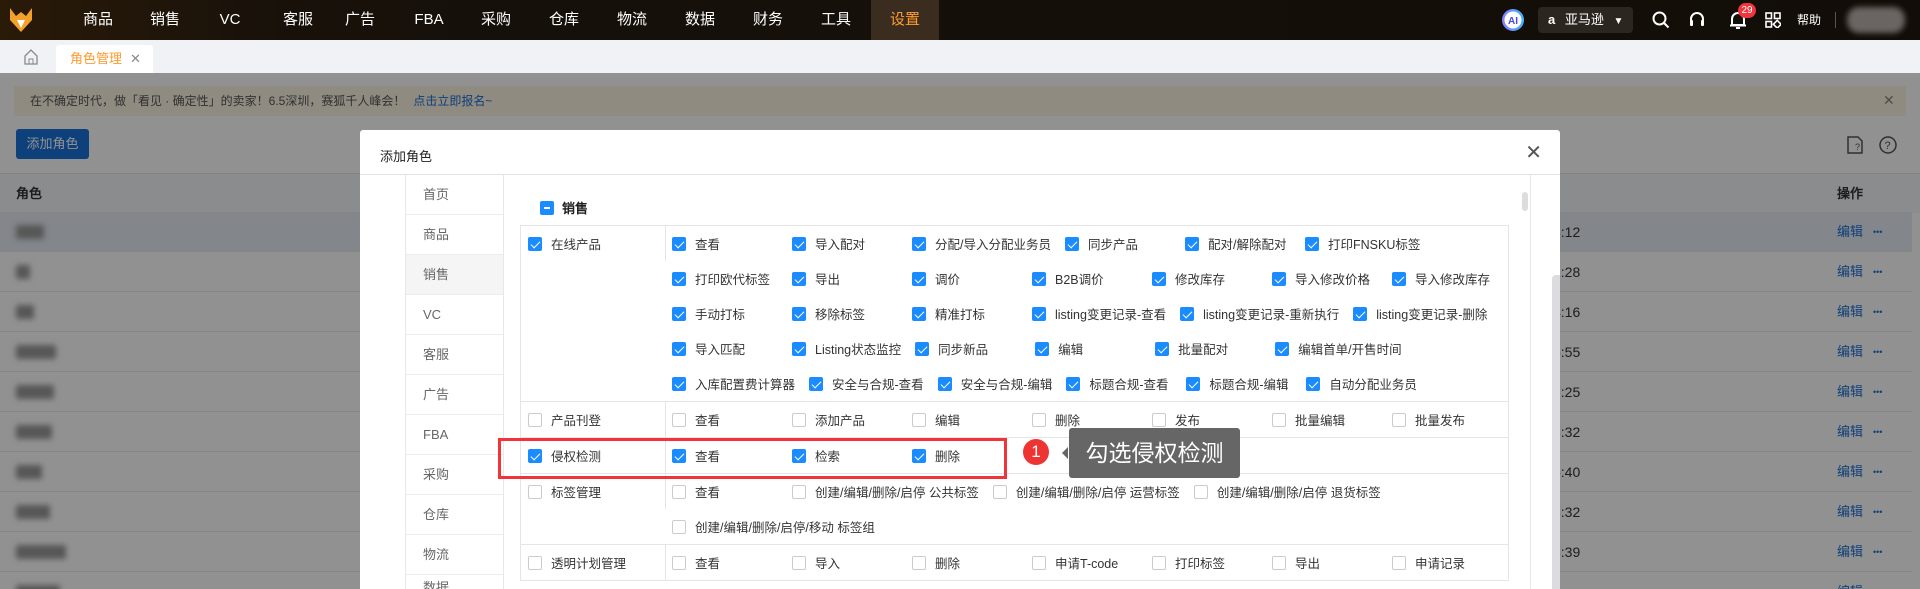  Describe the element at coordinates (972, 313) in the screenshot. I see `permission-action: 精准打标` at that location.